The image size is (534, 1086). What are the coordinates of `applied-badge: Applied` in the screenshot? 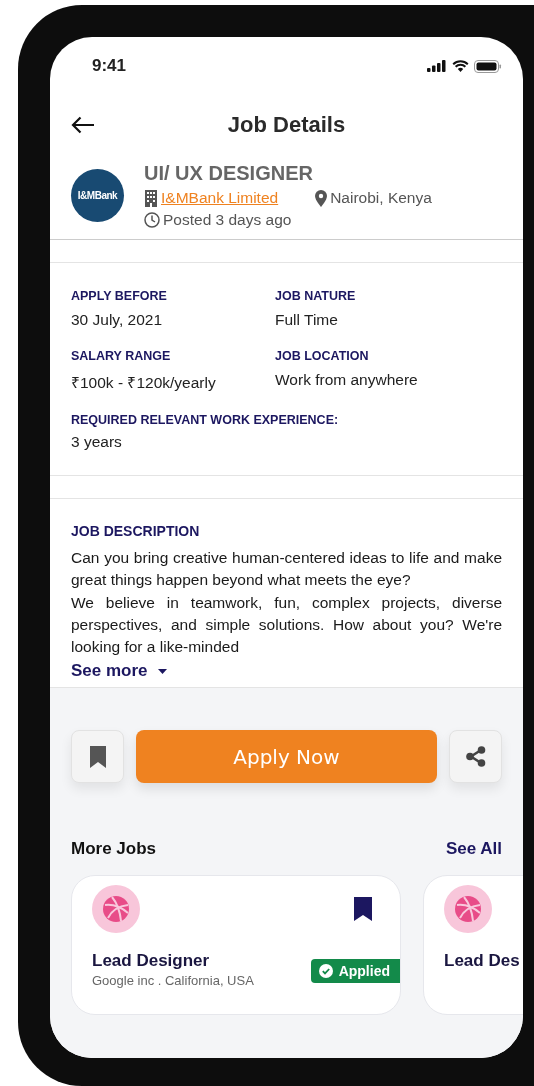 It's located at (355, 971).